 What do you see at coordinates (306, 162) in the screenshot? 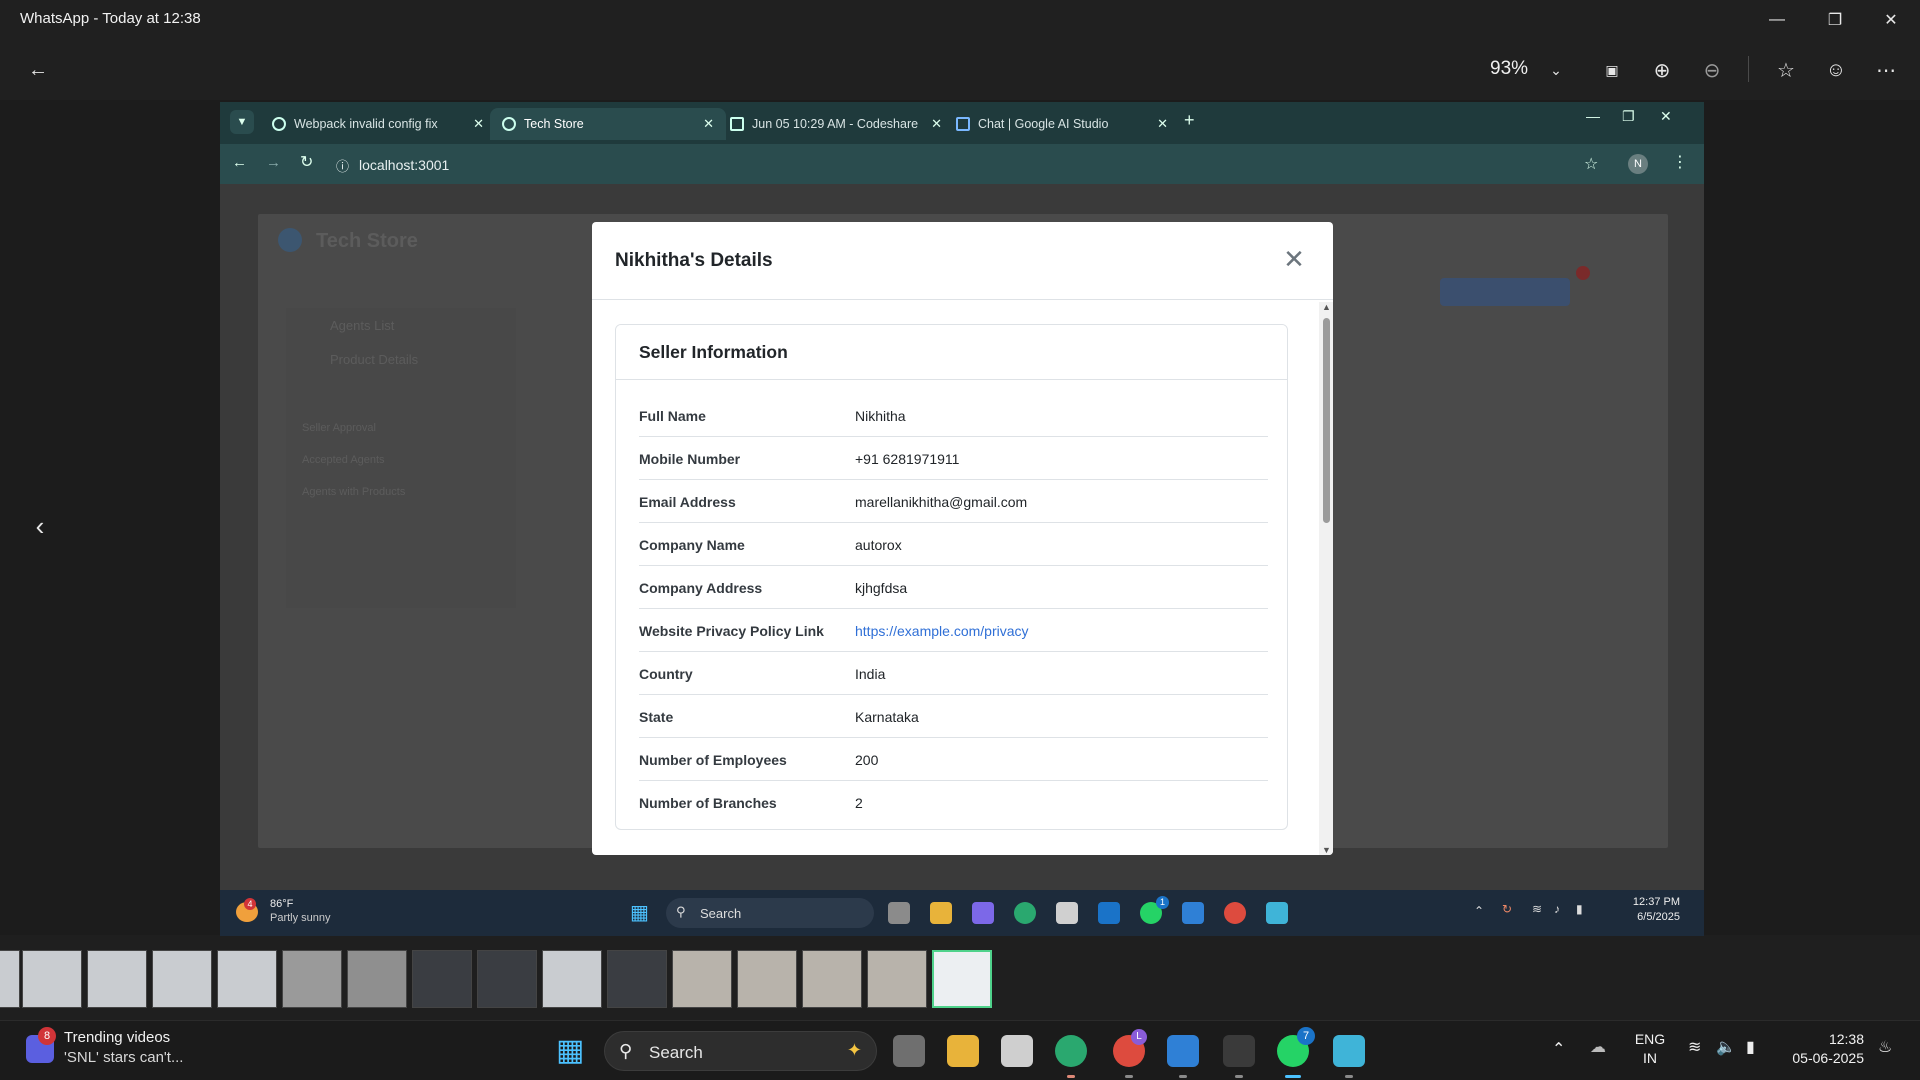
I see `reload-icon: ↻` at bounding box center [306, 162].